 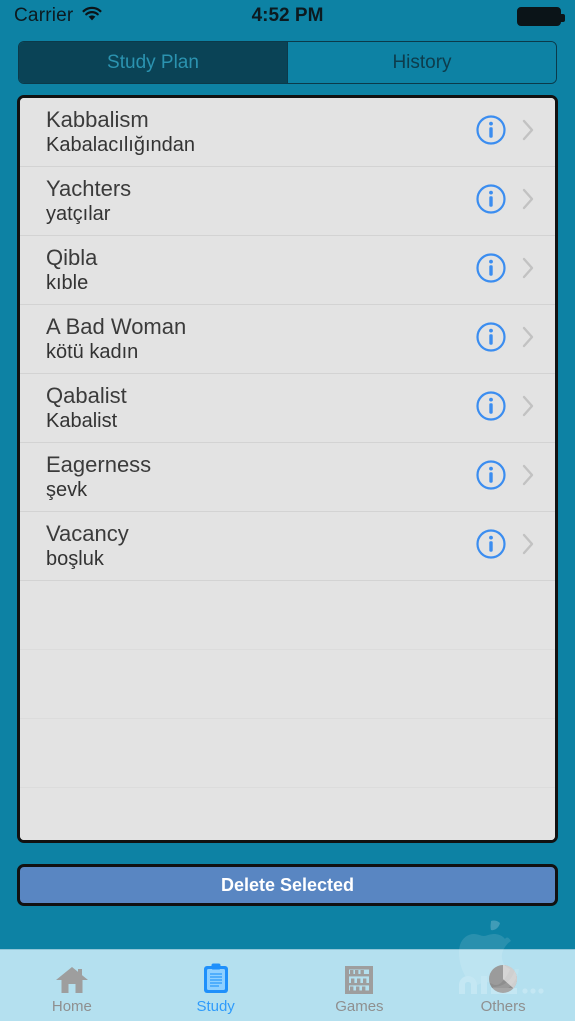 I want to click on table-row: Vacancy boşluk, so click(x=287, y=546).